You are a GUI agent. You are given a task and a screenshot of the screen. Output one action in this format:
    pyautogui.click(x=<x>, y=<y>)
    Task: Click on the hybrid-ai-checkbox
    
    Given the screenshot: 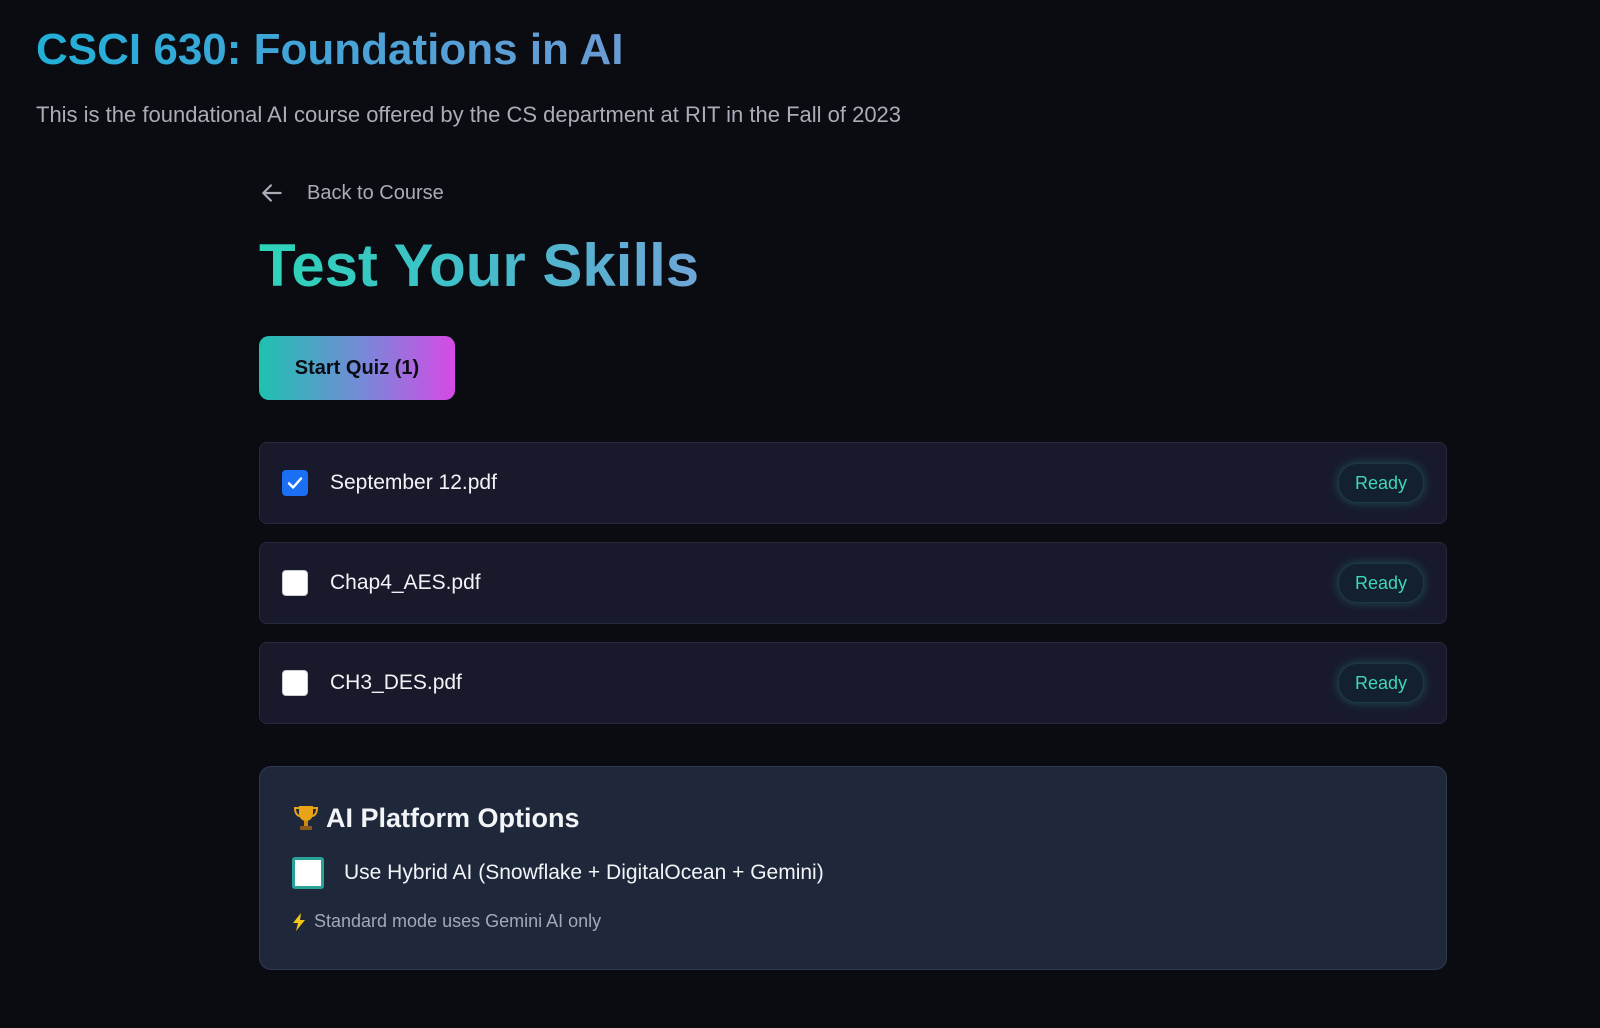 What is the action you would take?
    pyautogui.click(x=308, y=873)
    